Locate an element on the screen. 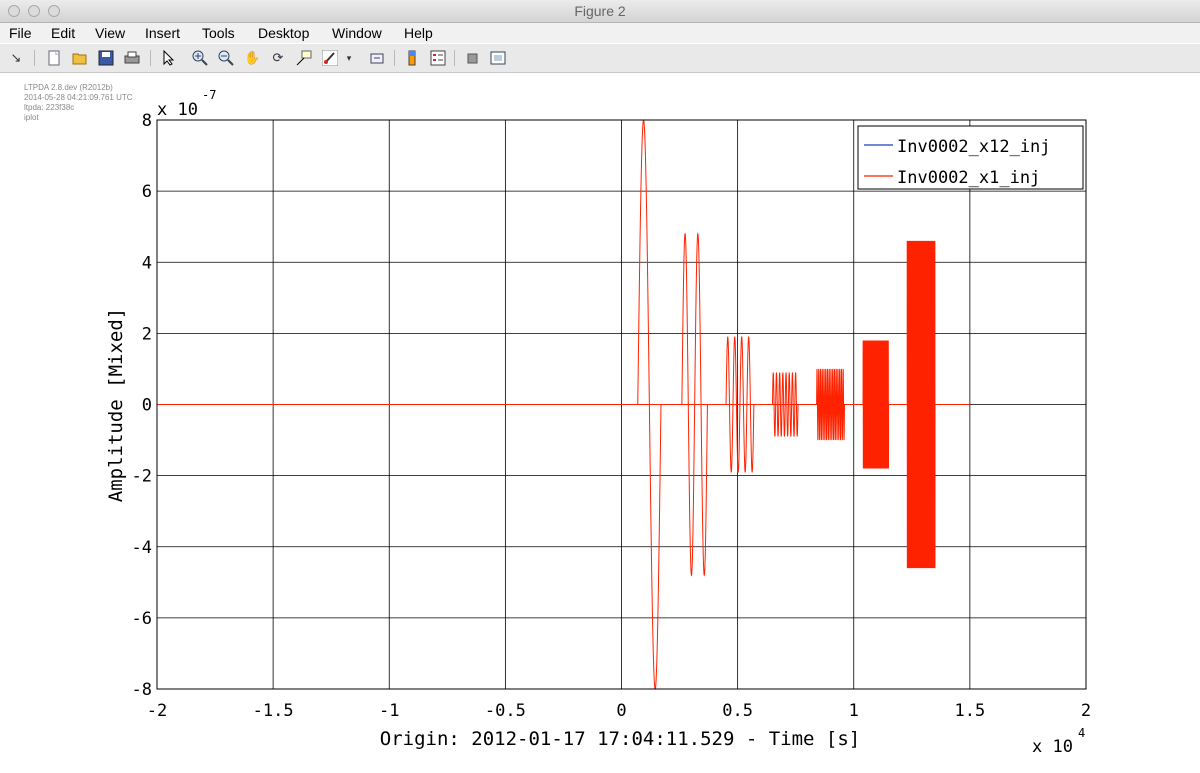 Image resolution: width=1200 pixels, height=773 pixels. x-tick-label: -2 is located at coordinates (157, 711).